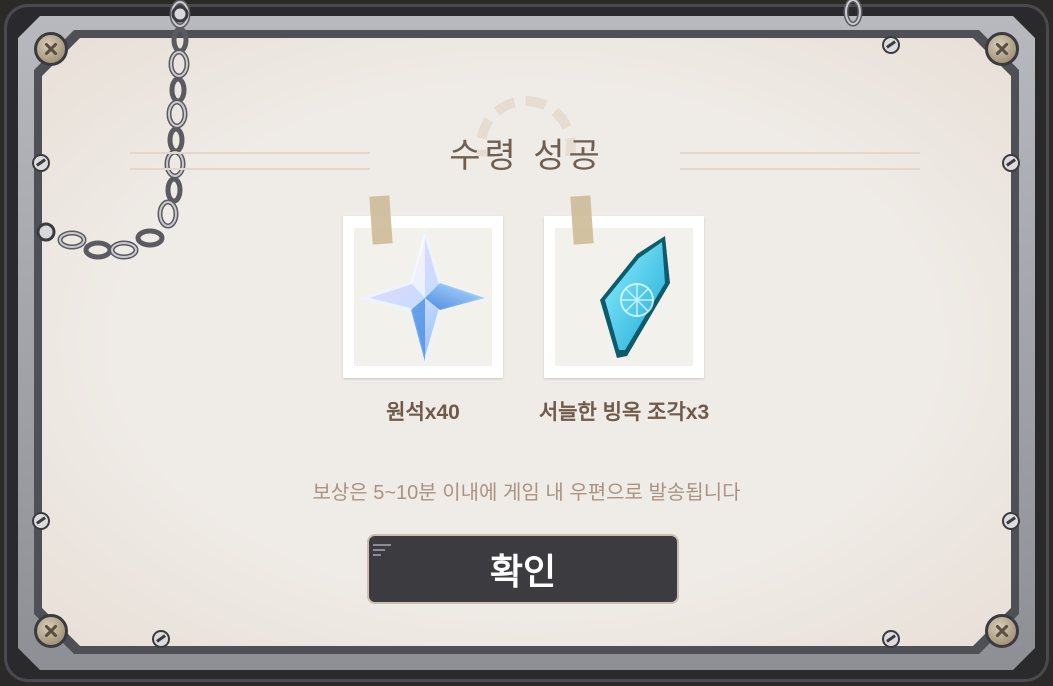 The width and height of the screenshot is (1053, 686). Describe the element at coordinates (526, 156) in the screenshot. I see `dialog-title: 수령 성공` at that location.